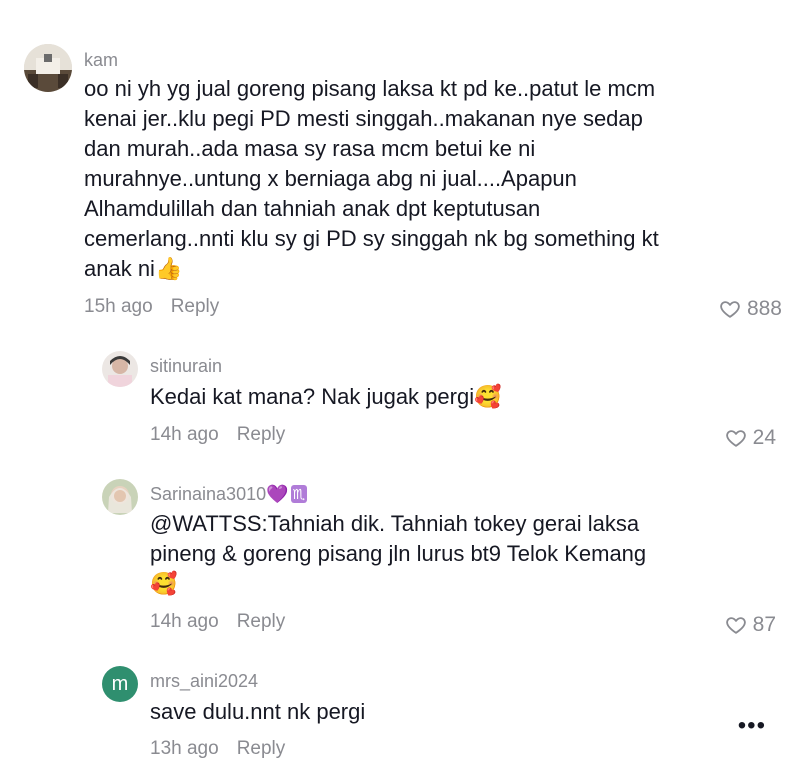 Image resolution: width=796 pixels, height=760 pixels. I want to click on username: Sarinaina3010💜 ♏, so click(229, 494).